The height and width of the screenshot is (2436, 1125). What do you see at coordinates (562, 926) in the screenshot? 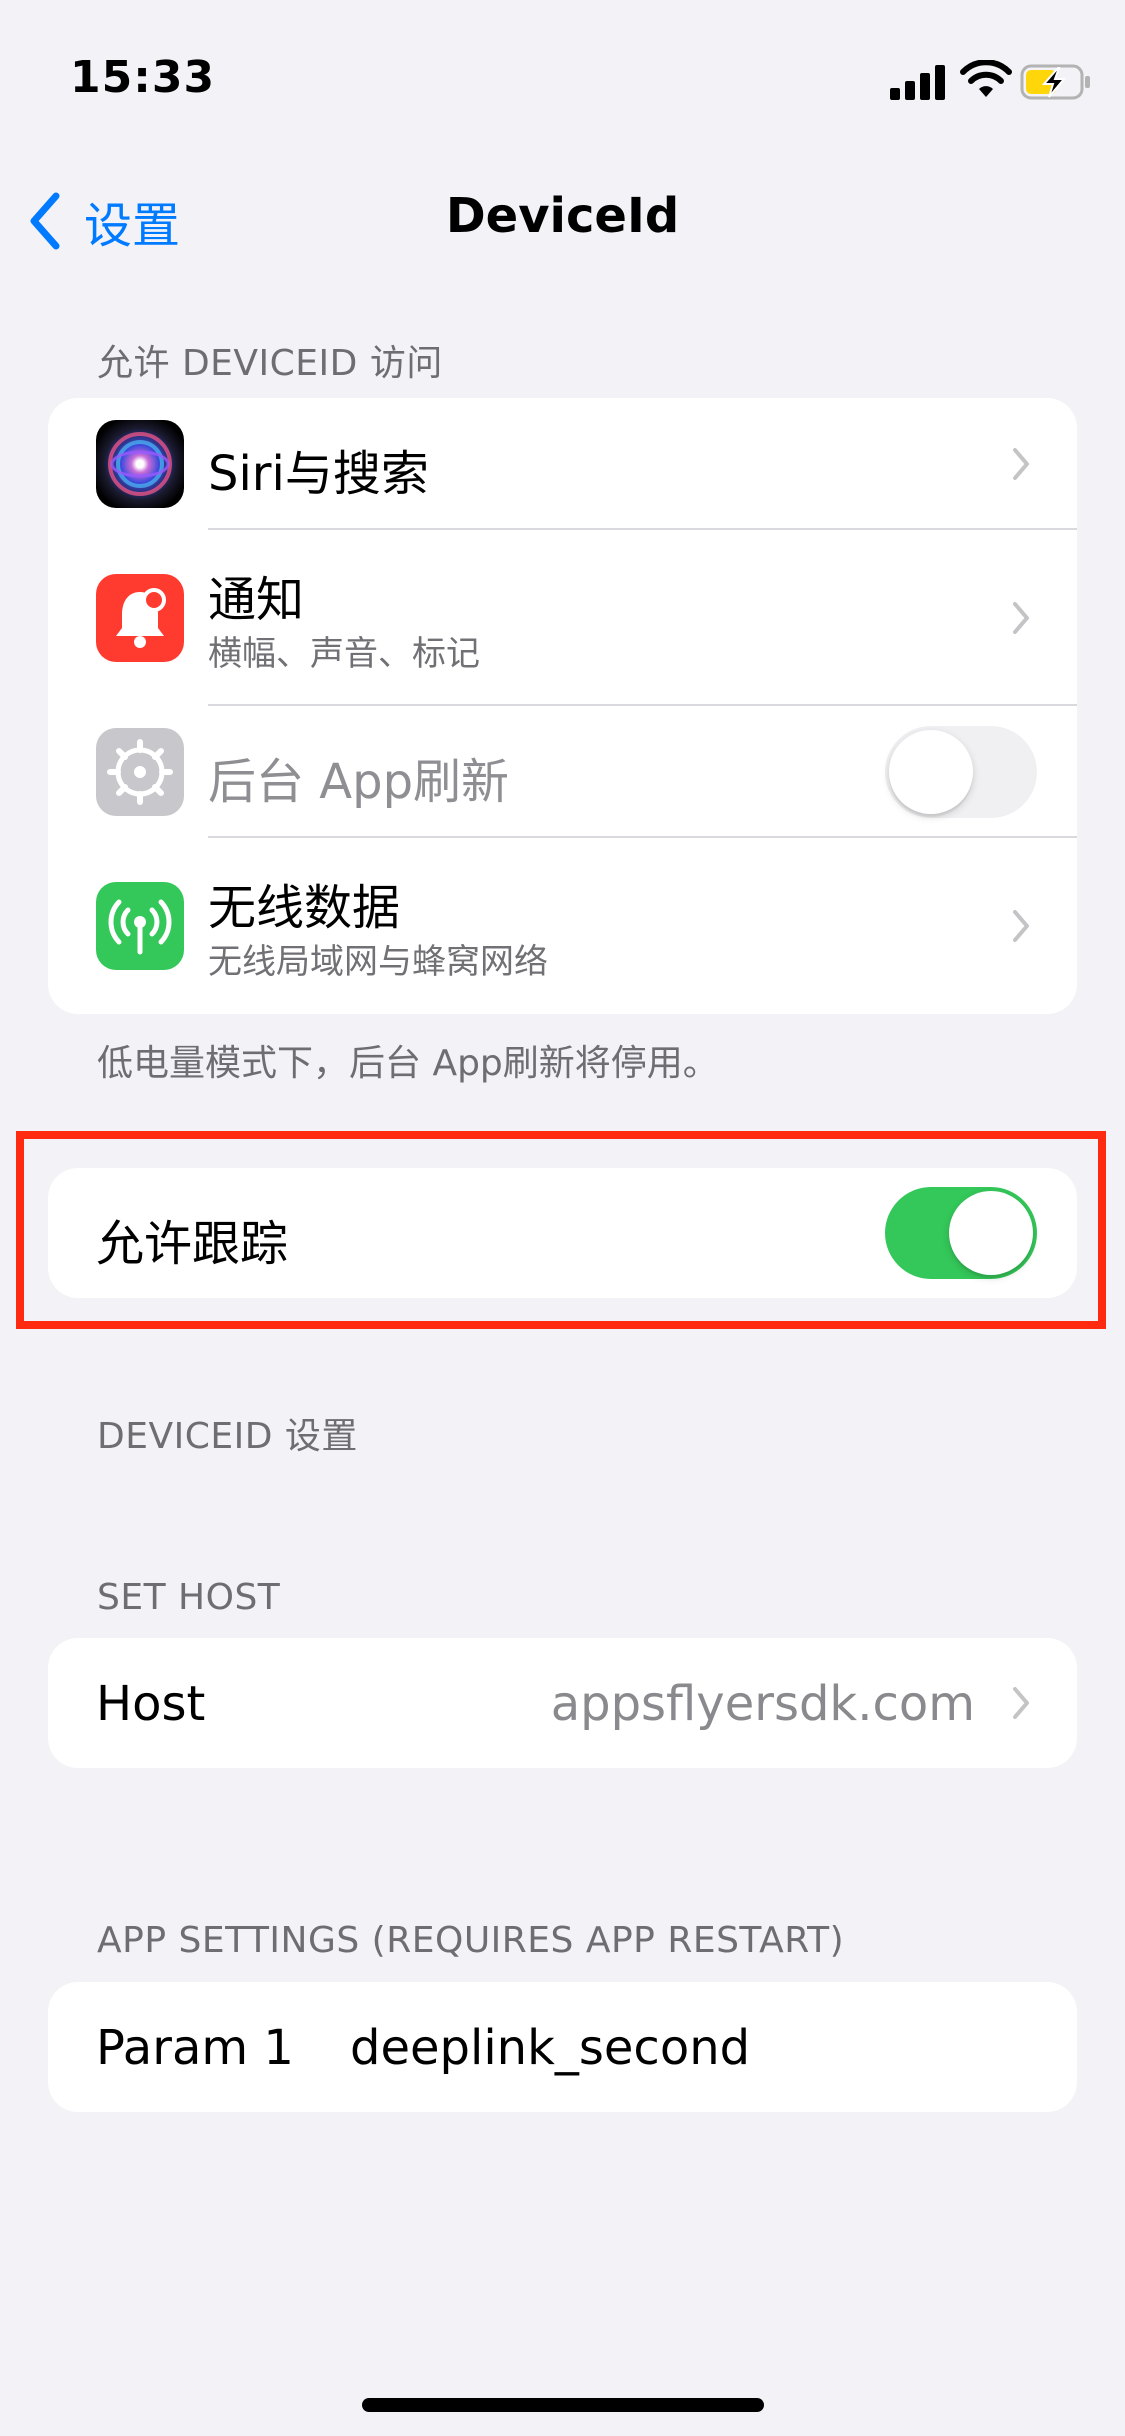
I see `wireless-data-row: 无线数据 无线局域网与蜂窝网络` at bounding box center [562, 926].